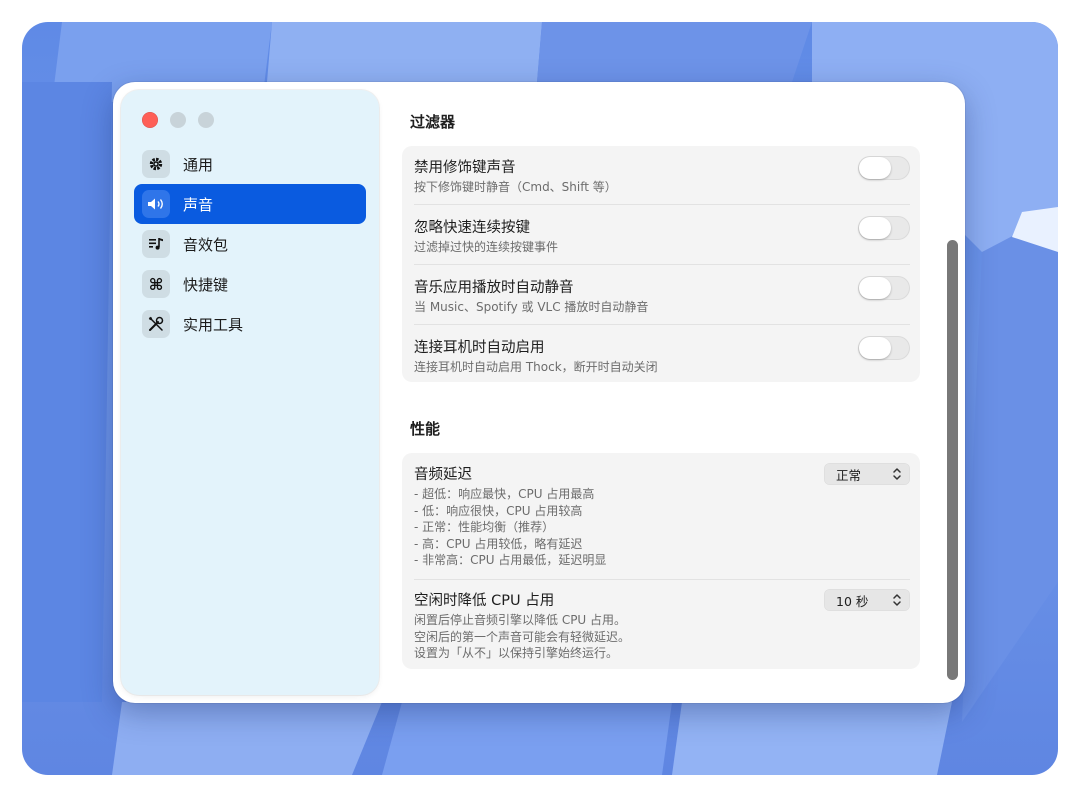 Image resolution: width=1080 pixels, height=797 pixels. What do you see at coordinates (206, 244) in the screenshot?
I see `sidebar-item-label: 音效包` at bounding box center [206, 244].